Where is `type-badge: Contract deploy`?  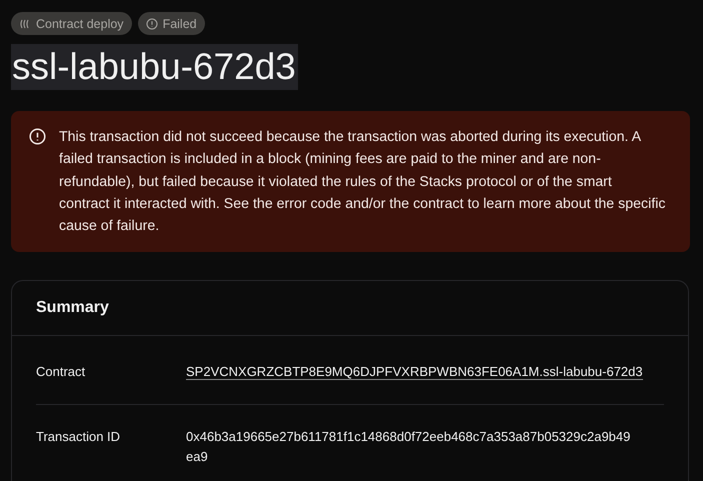 type-badge: Contract deploy is located at coordinates (71, 23).